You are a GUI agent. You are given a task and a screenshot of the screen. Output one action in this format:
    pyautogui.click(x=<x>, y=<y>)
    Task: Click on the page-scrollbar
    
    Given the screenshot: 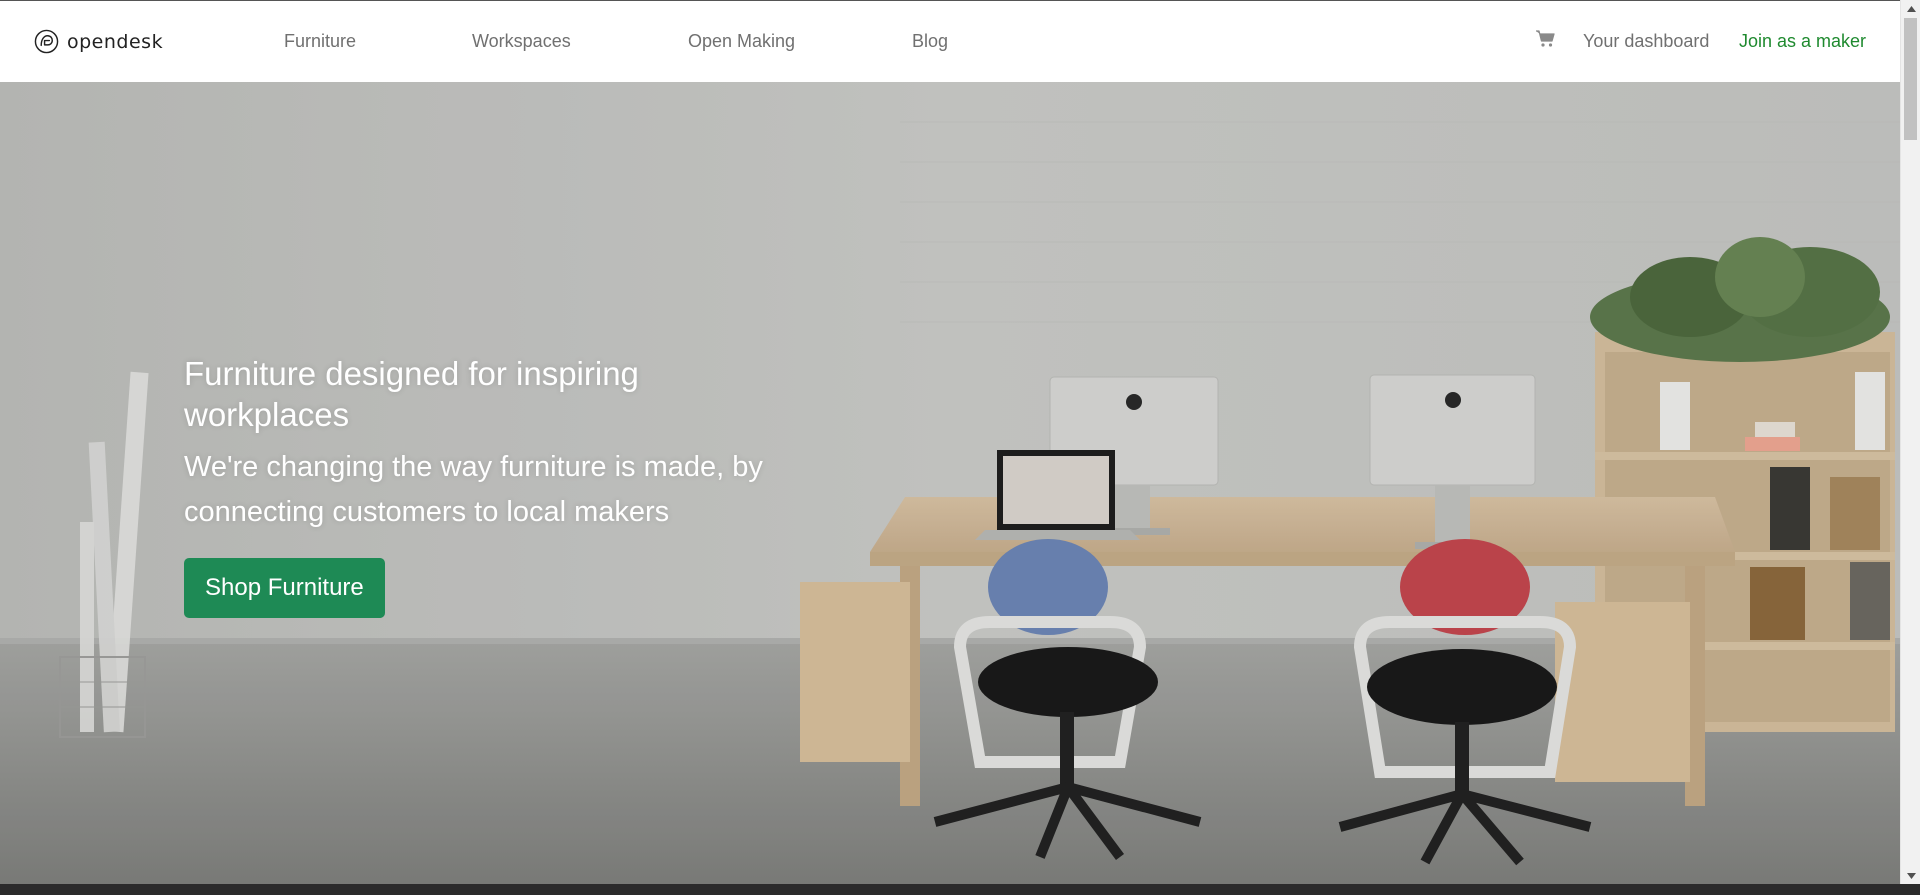 What is the action you would take?
    pyautogui.click(x=1910, y=442)
    